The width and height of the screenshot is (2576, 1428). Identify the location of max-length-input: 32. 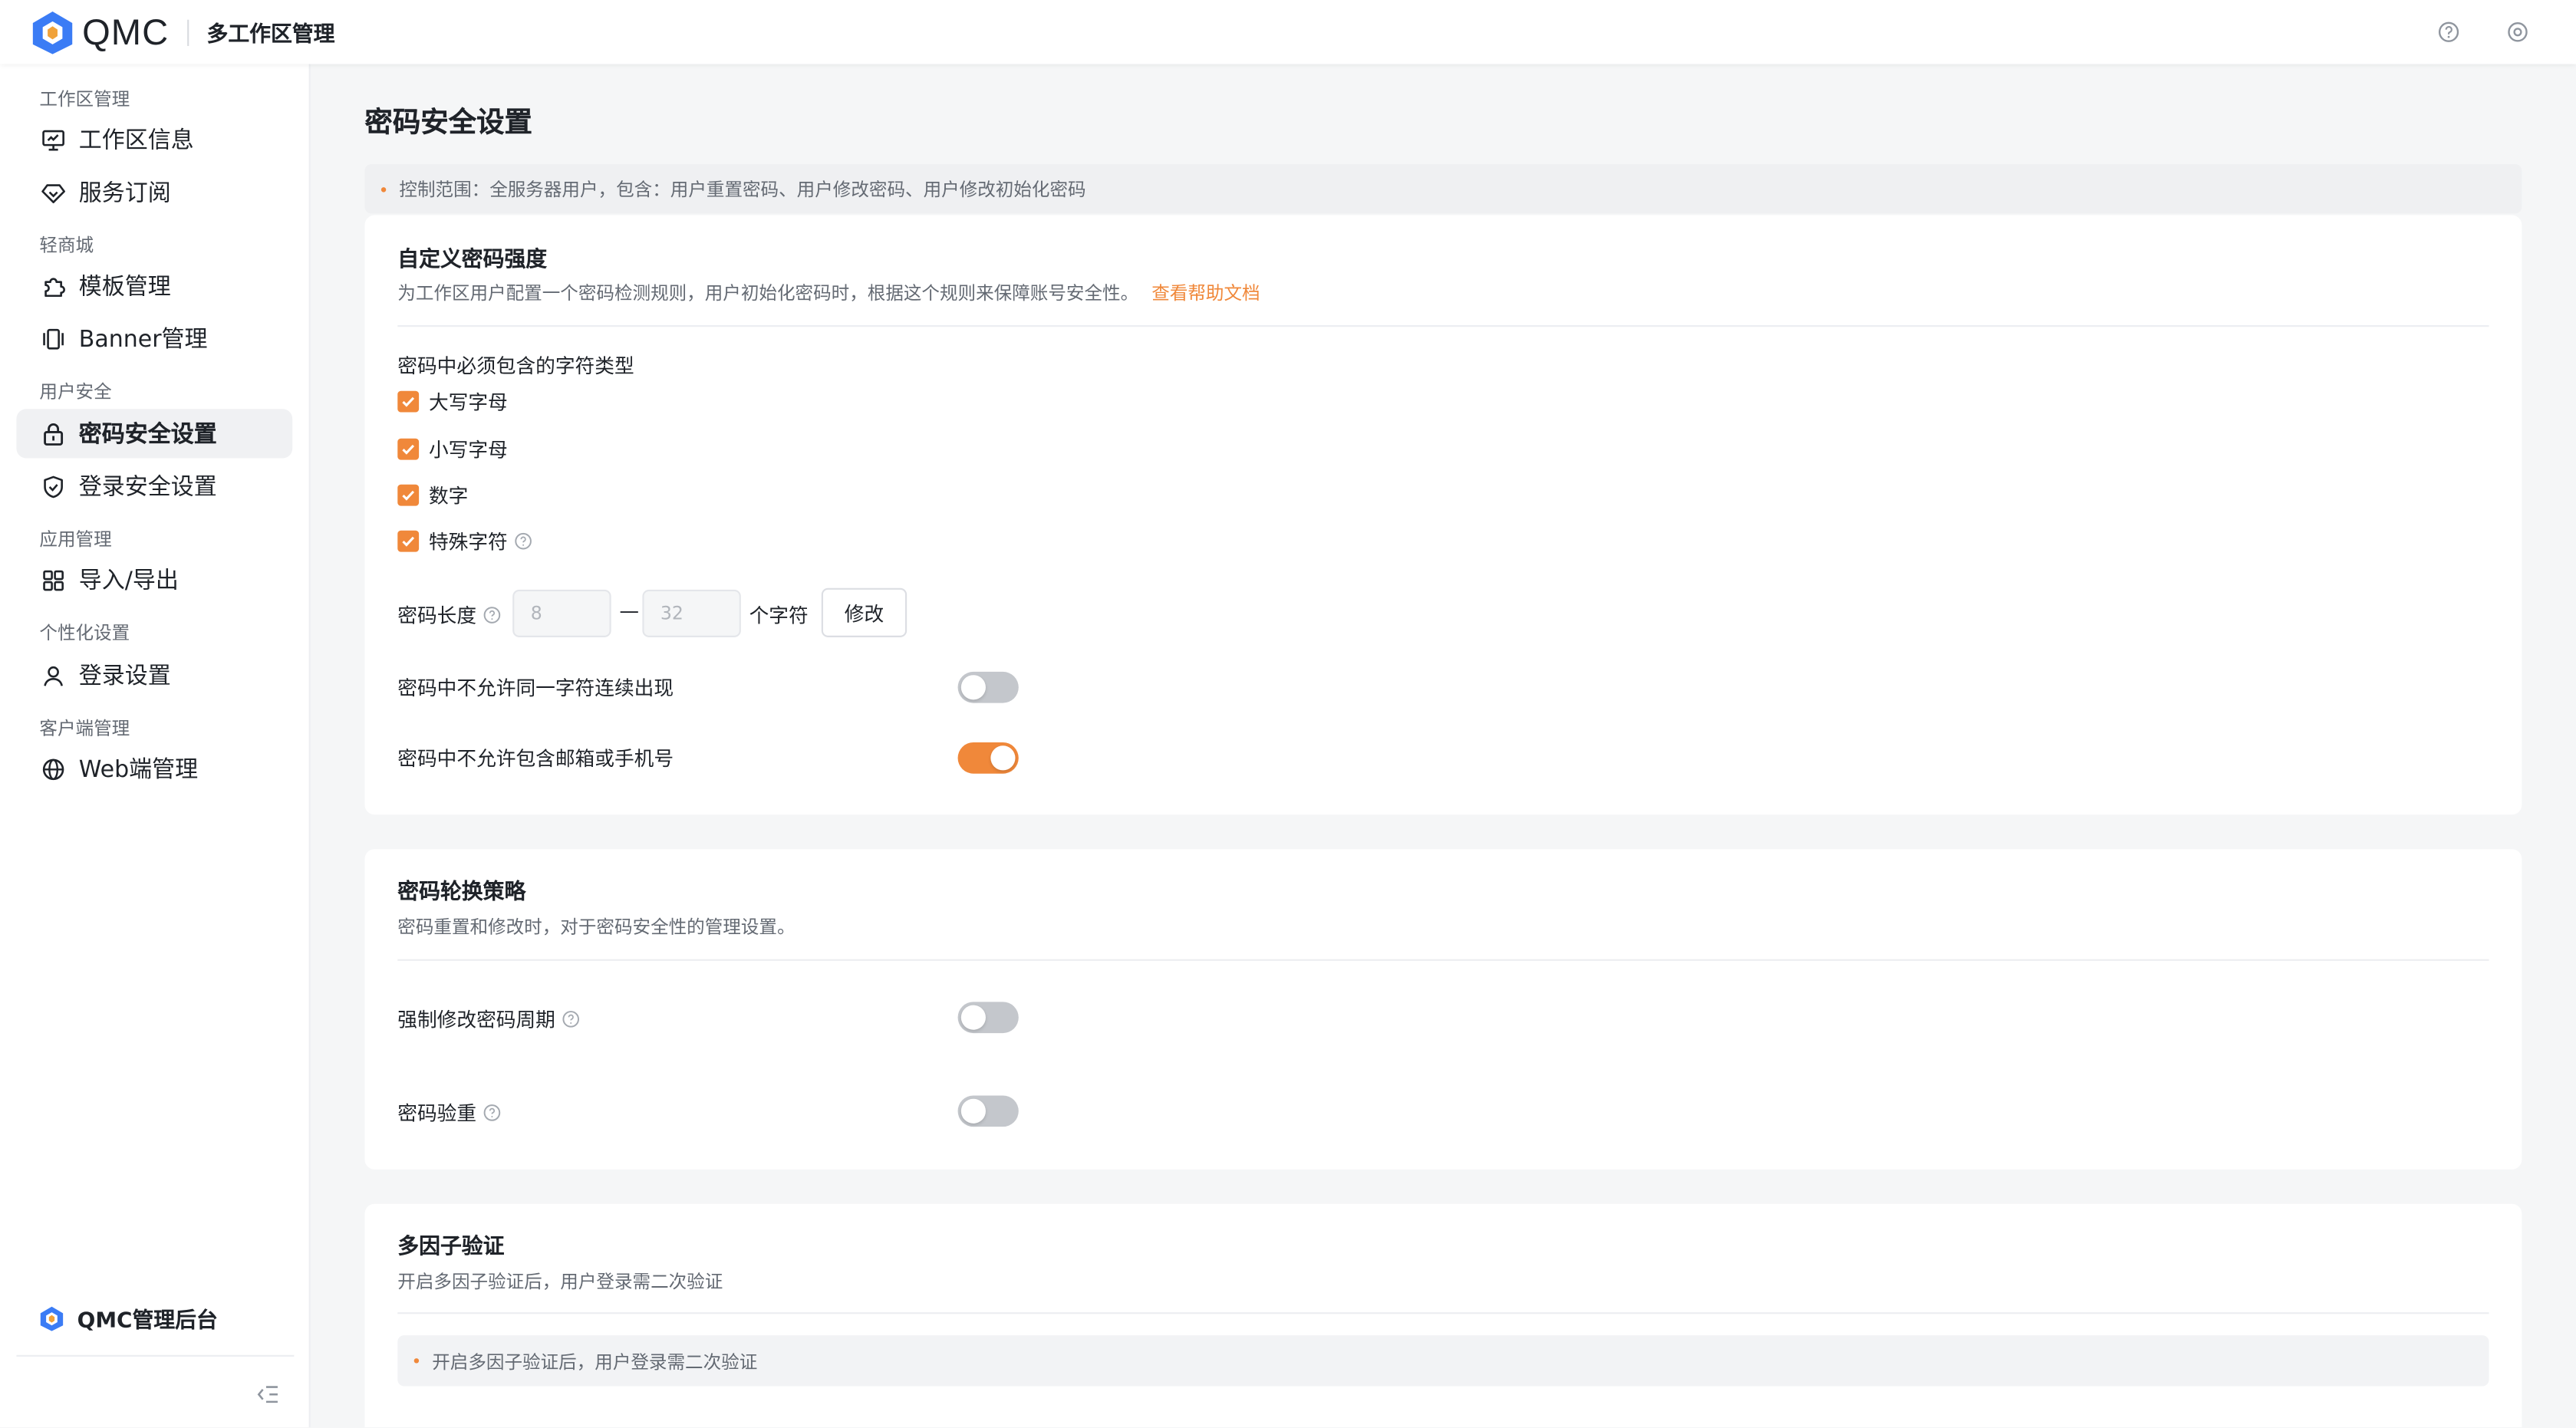
(691, 613).